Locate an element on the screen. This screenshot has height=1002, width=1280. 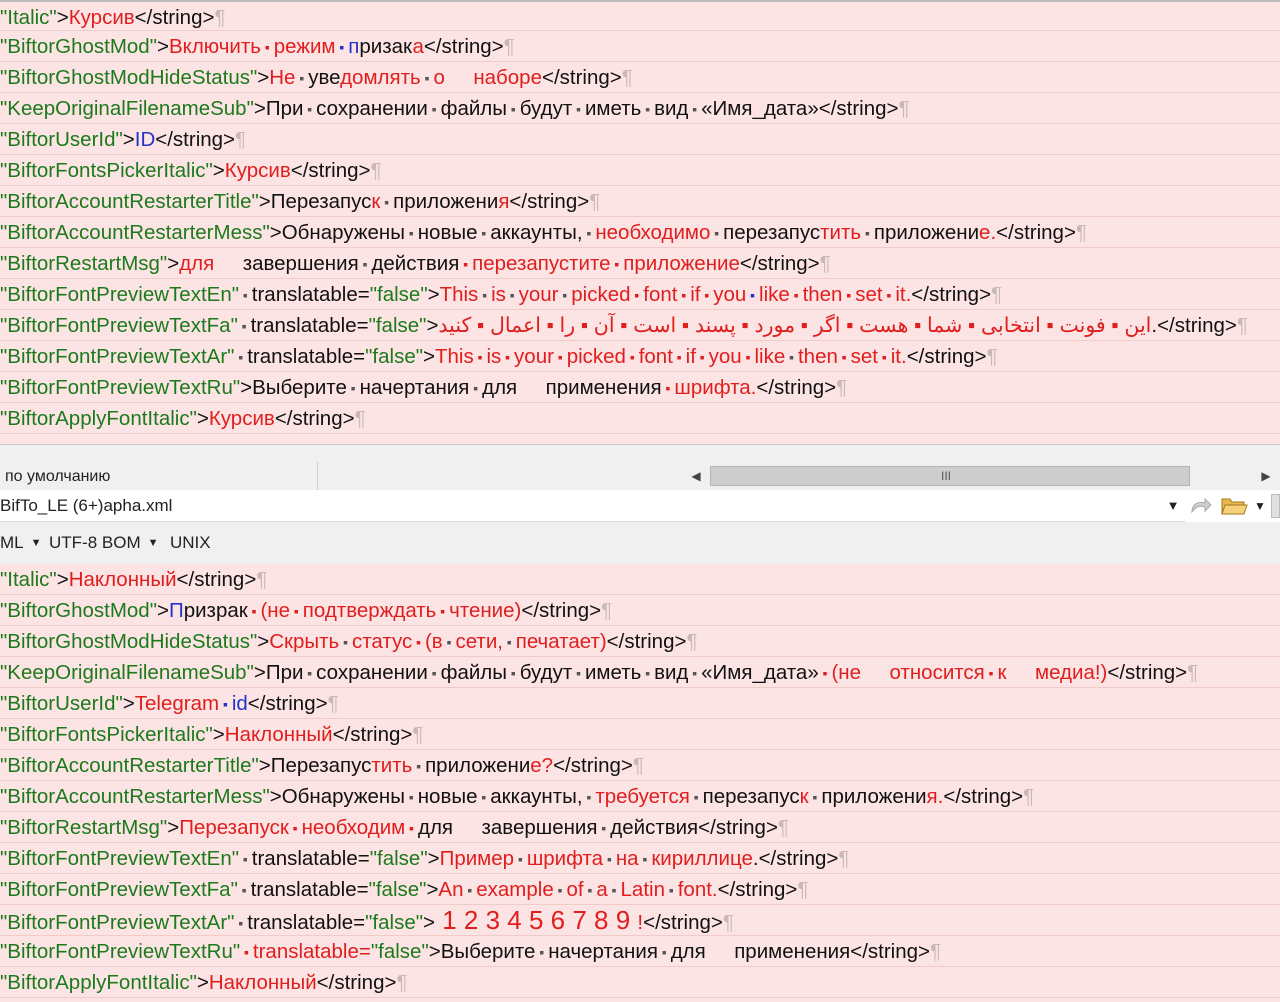
code-token: font is located at coordinates (660, 294).